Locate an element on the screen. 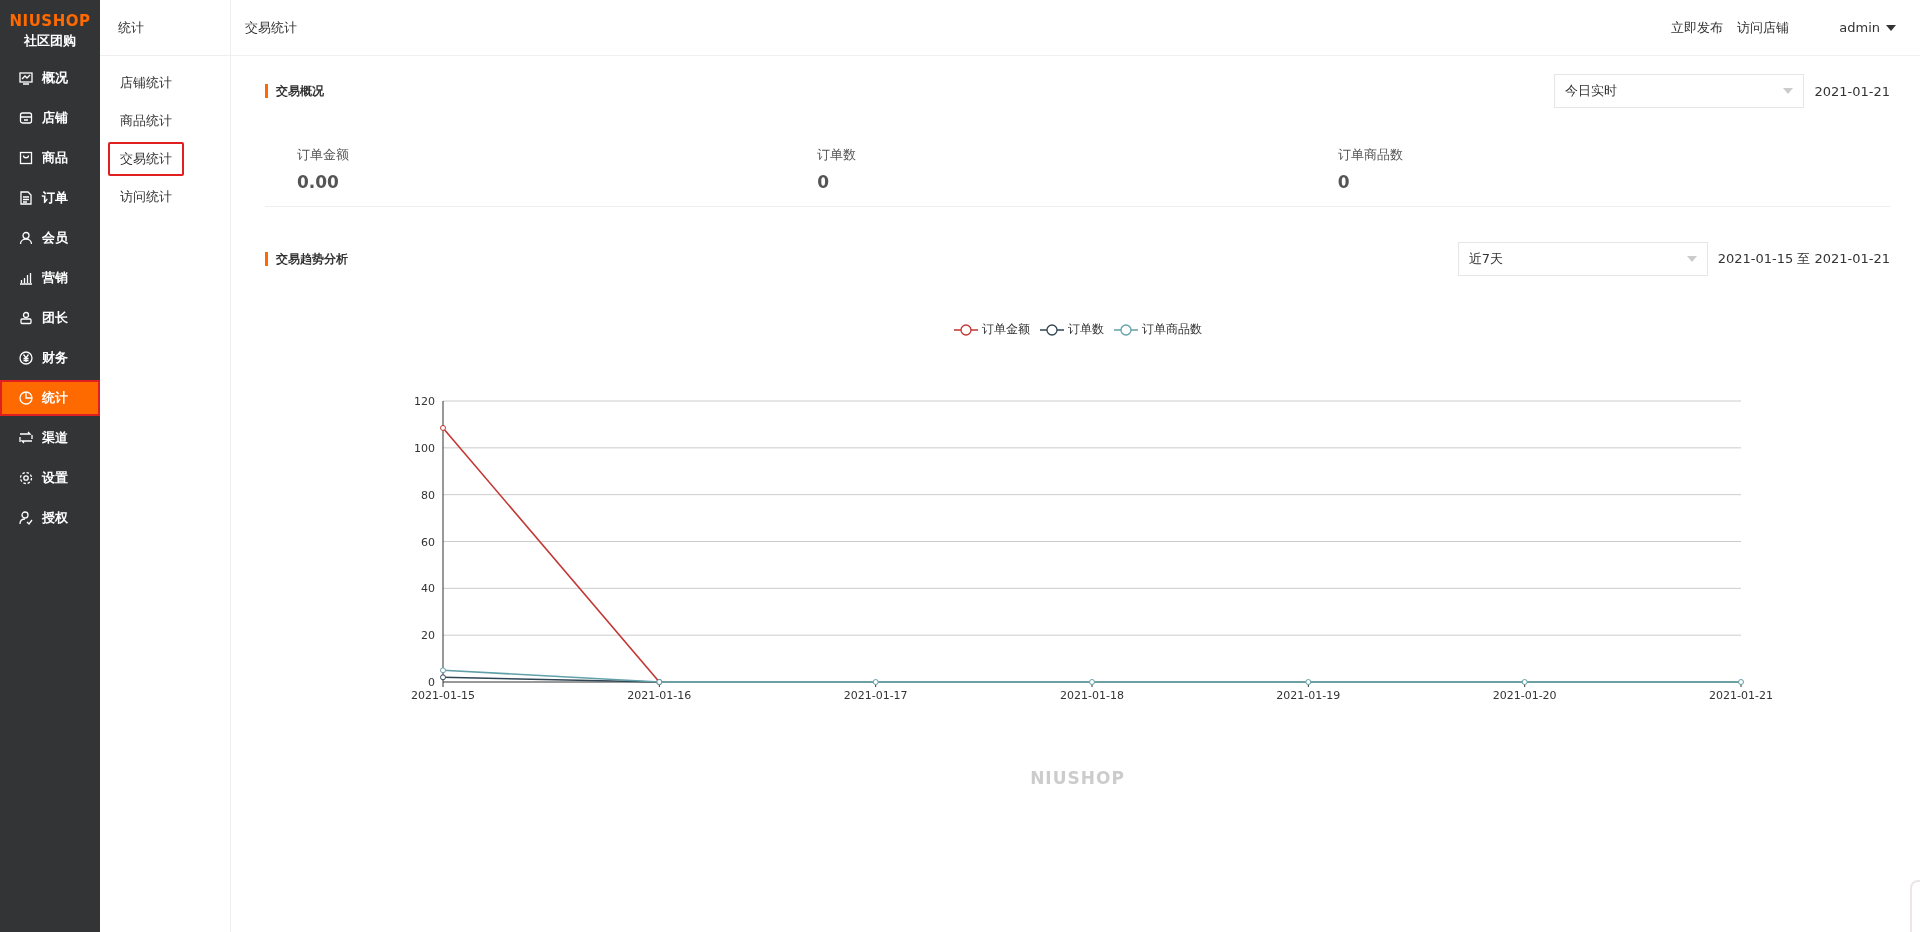 The height and width of the screenshot is (932, 1920). axis-tick-label: 2021-01-16 is located at coordinates (658, 695).